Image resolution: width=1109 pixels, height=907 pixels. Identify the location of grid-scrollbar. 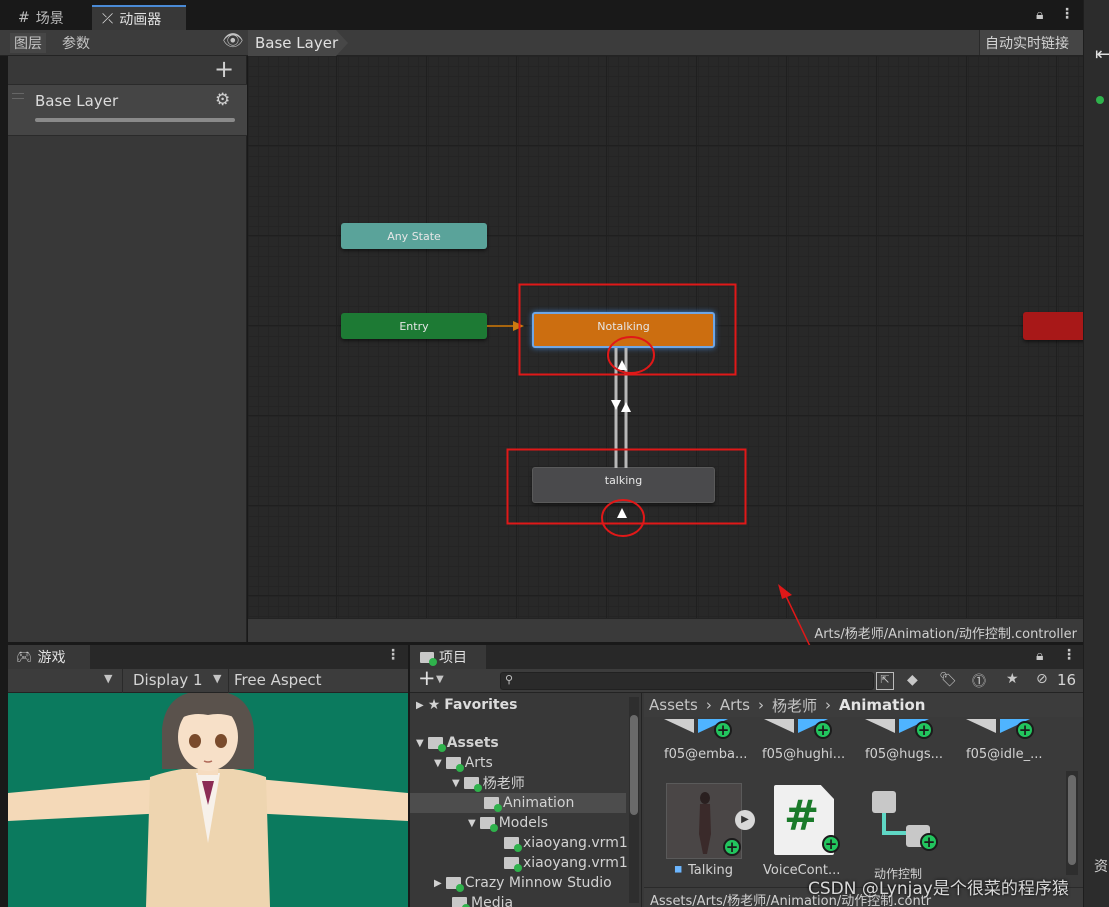
(1072, 823).